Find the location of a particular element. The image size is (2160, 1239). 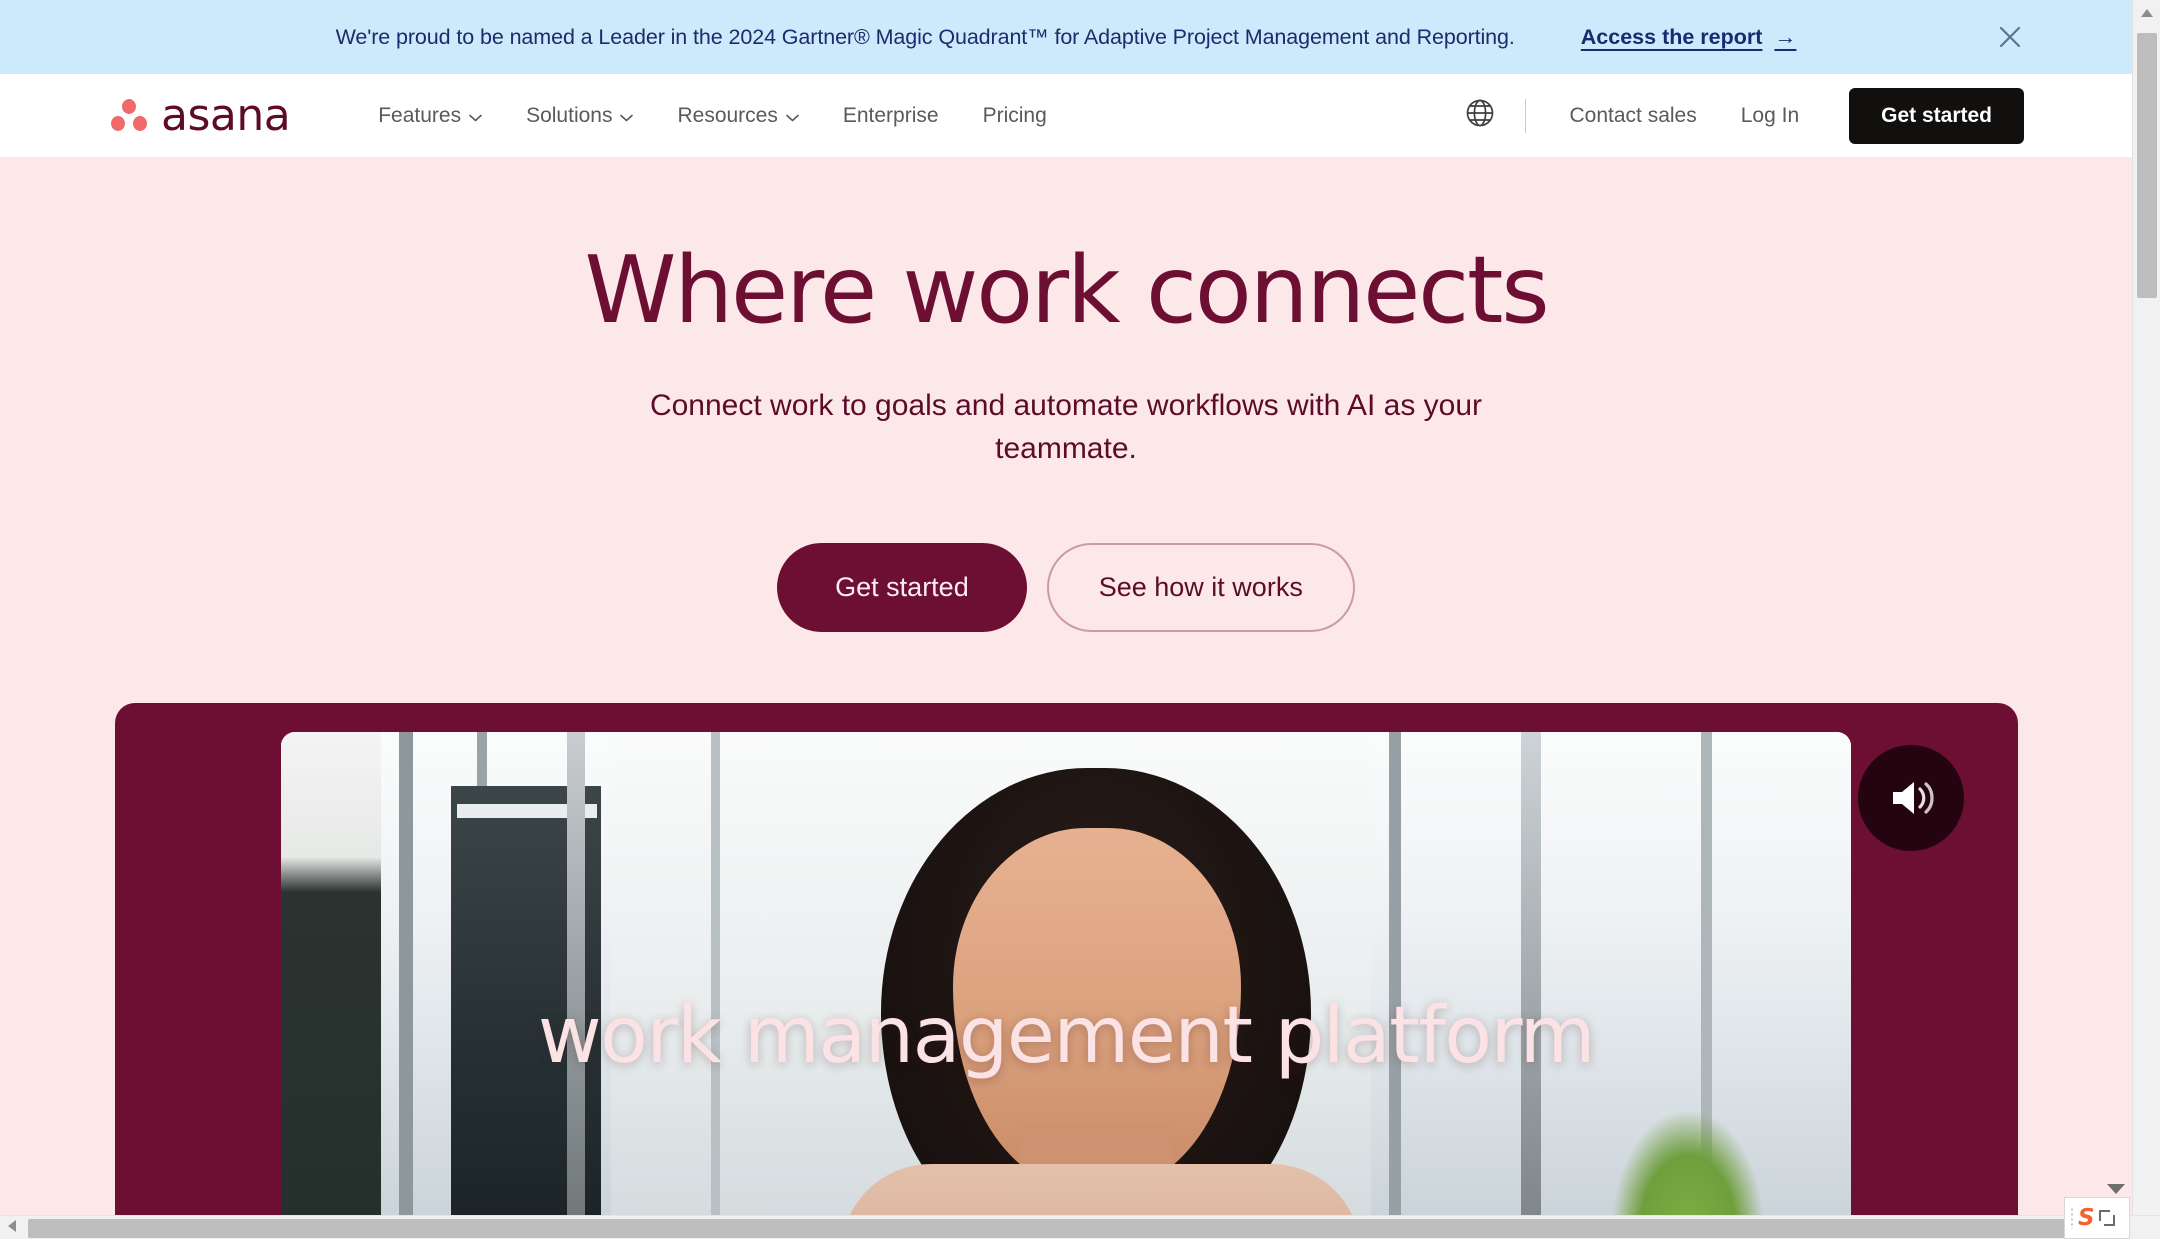

speaker-unmuted-icon is located at coordinates (1911, 798).